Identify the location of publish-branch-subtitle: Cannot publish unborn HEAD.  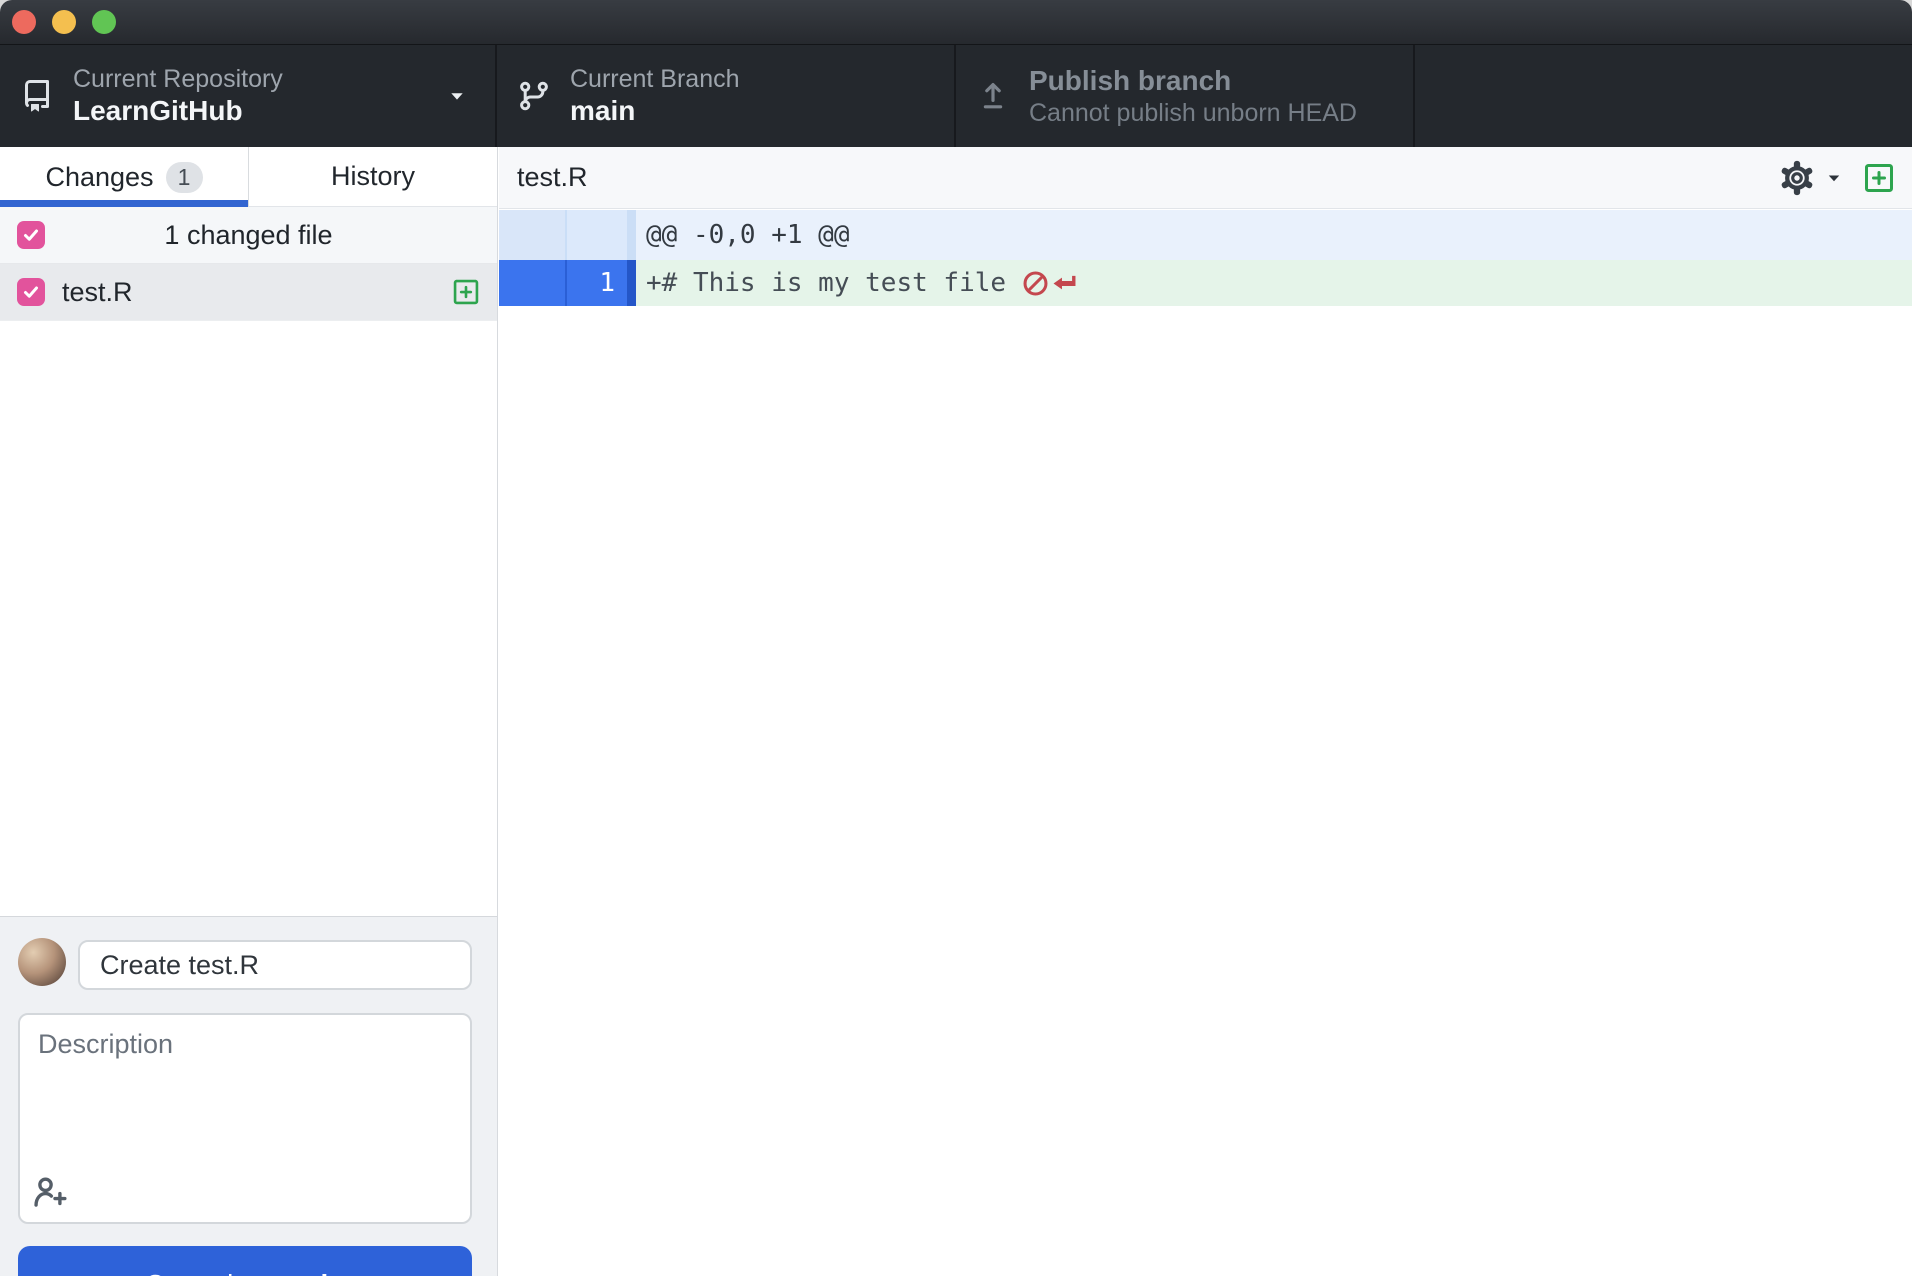
(1193, 112).